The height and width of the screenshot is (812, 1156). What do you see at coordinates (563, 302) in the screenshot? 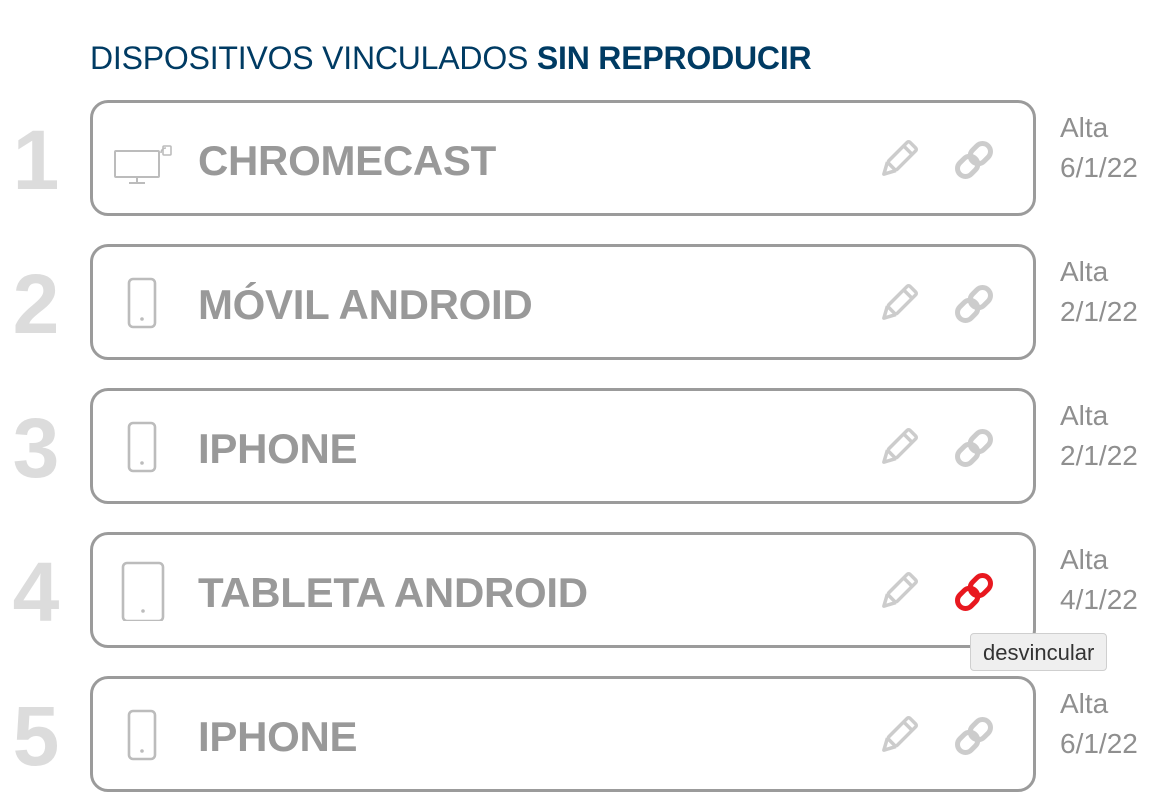
I see `device-card: MÓVIL ANDROID` at bounding box center [563, 302].